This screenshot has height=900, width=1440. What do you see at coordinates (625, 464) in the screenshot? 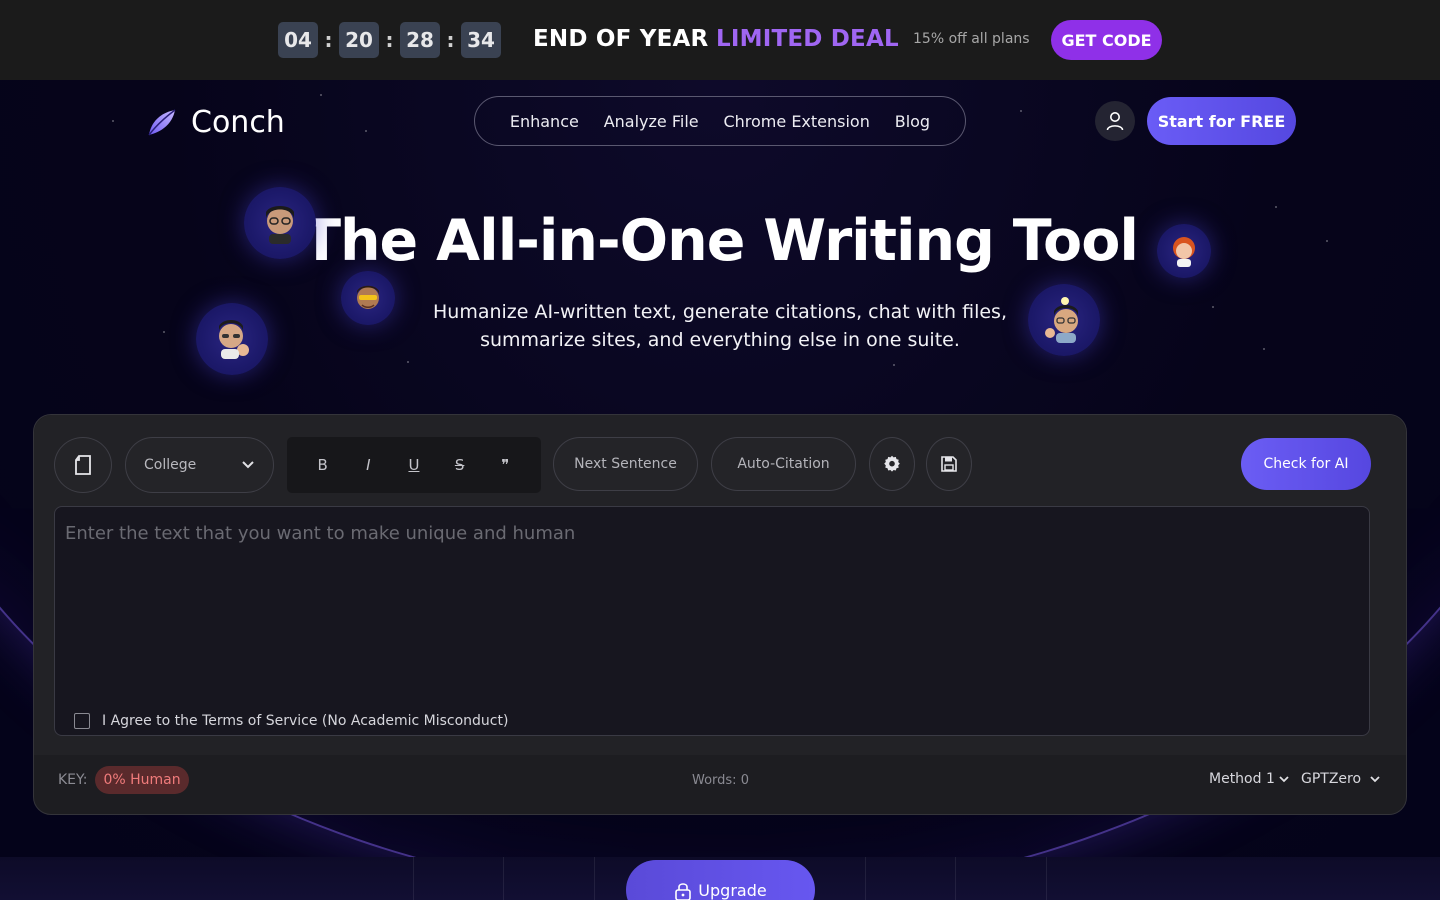
I see `next-sentence-button: Next Sentence` at bounding box center [625, 464].